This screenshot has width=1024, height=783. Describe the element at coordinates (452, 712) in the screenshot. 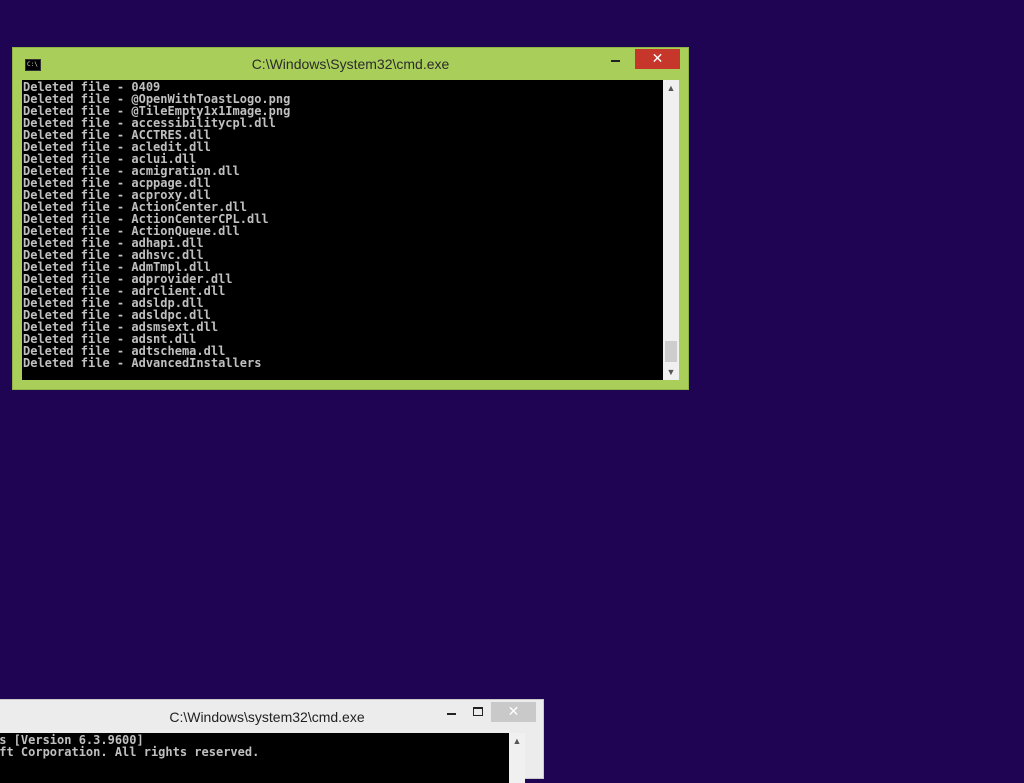

I see `minimize-button-secondary` at that location.